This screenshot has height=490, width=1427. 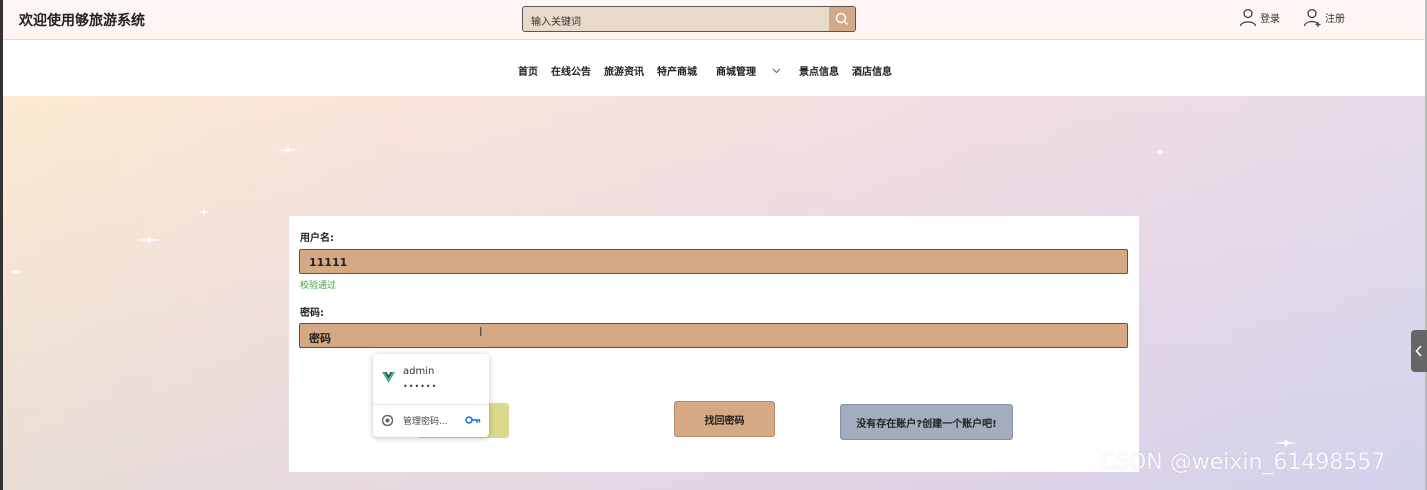 I want to click on user-add-icon, so click(x=1312, y=17).